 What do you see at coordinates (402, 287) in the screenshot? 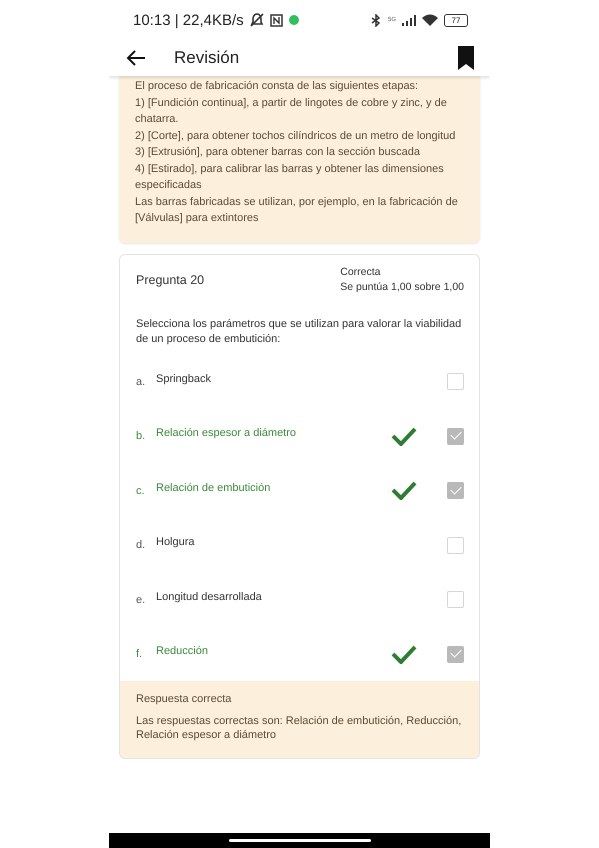
I see `question-grade: Se puntúa 1,00 sobre 1,00` at bounding box center [402, 287].